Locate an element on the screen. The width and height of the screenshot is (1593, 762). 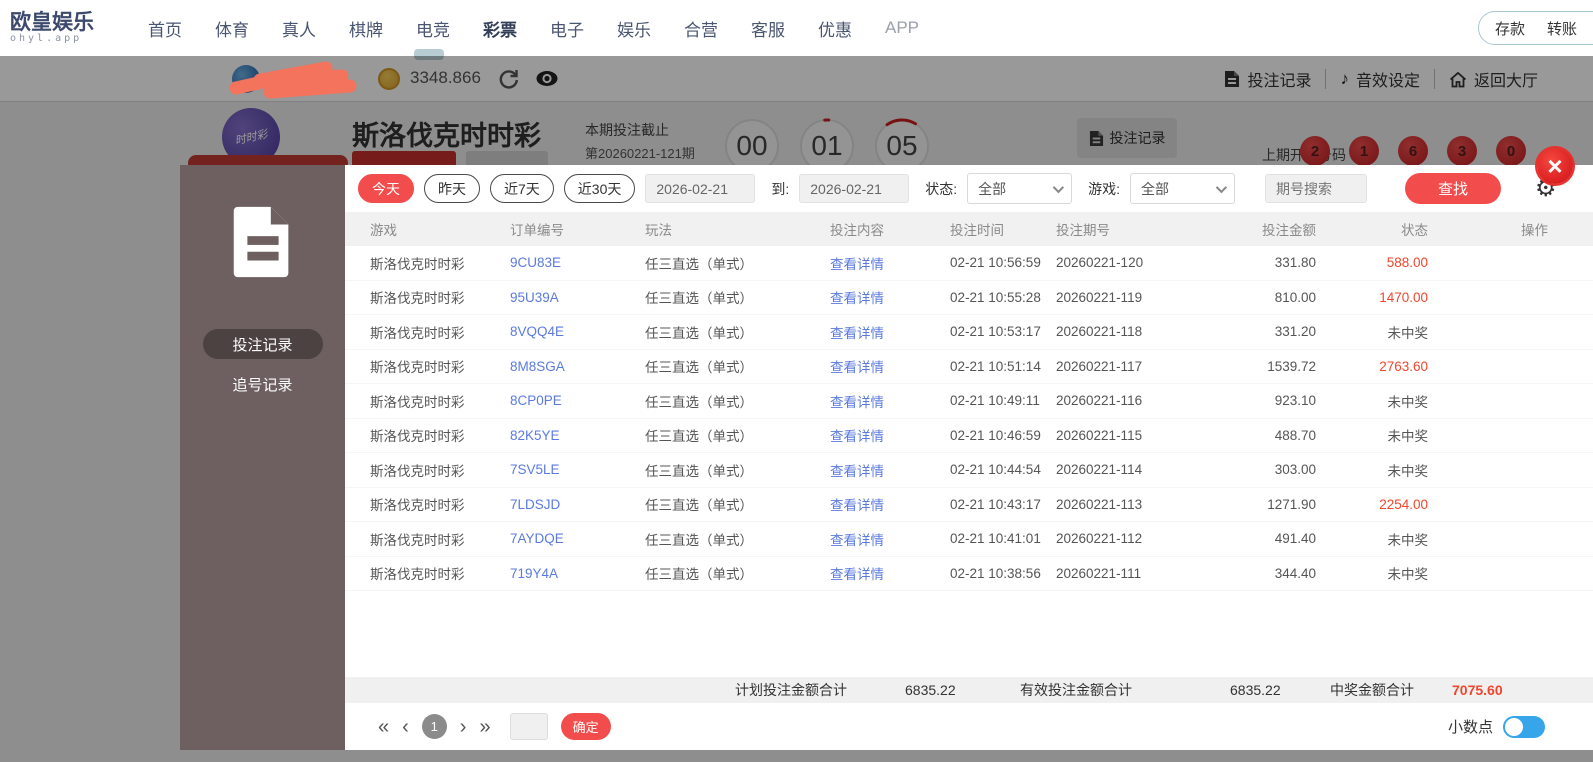
column-header: 投注金额 is located at coordinates (1289, 230).